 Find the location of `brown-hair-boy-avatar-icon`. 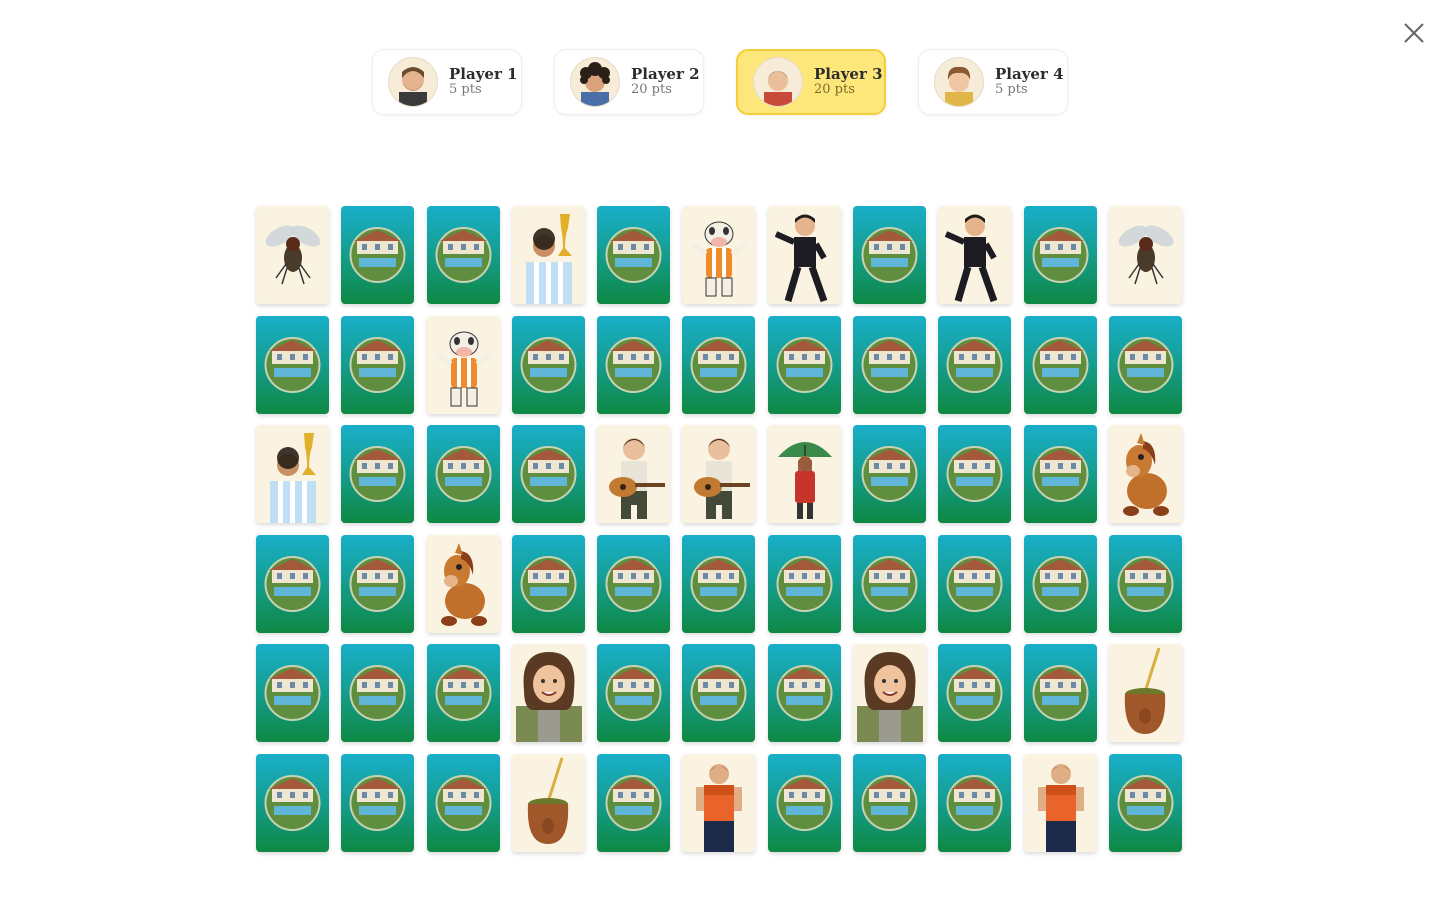

brown-hair-boy-avatar-icon is located at coordinates (959, 86).